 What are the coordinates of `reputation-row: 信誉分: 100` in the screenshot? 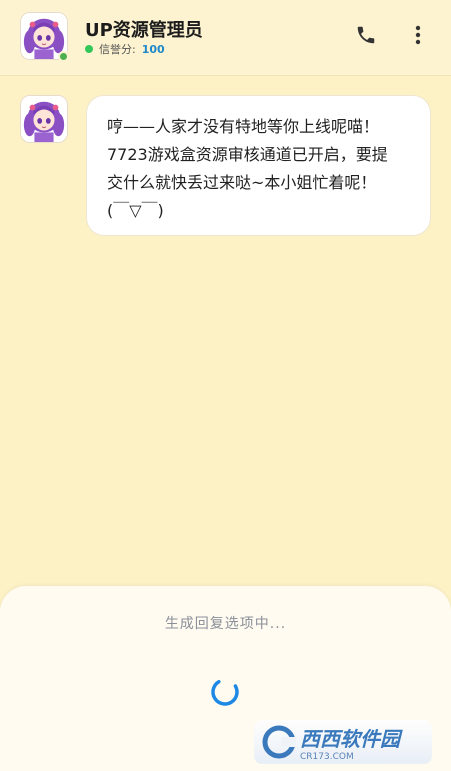 It's located at (125, 49).